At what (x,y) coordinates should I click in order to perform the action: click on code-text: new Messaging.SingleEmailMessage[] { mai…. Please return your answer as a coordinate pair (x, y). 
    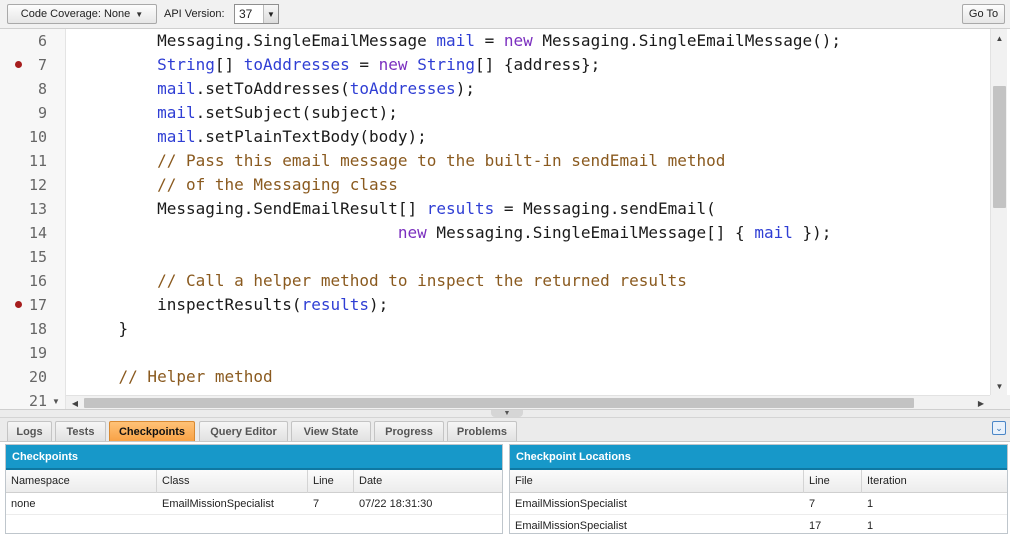
    Looking at the image, I should click on (614, 232).